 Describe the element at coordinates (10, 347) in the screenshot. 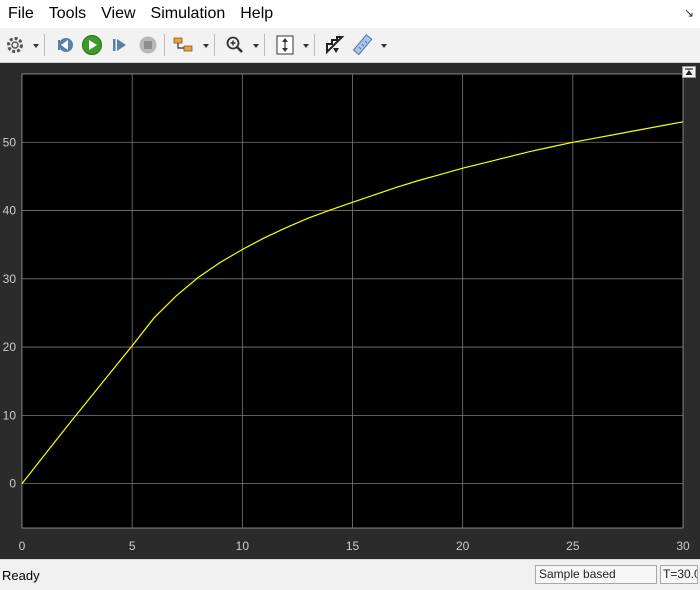

I see `y-tick-label: 20` at that location.